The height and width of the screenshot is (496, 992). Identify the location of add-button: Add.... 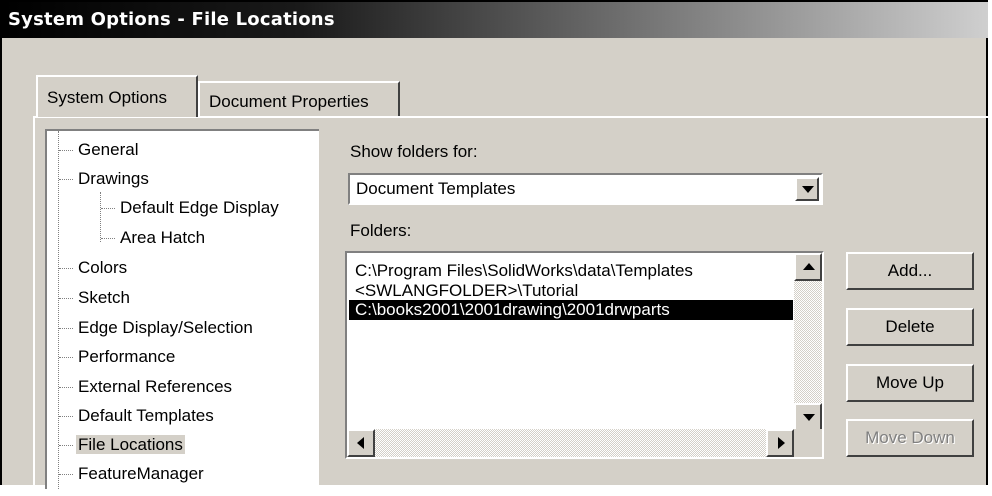
(910, 271).